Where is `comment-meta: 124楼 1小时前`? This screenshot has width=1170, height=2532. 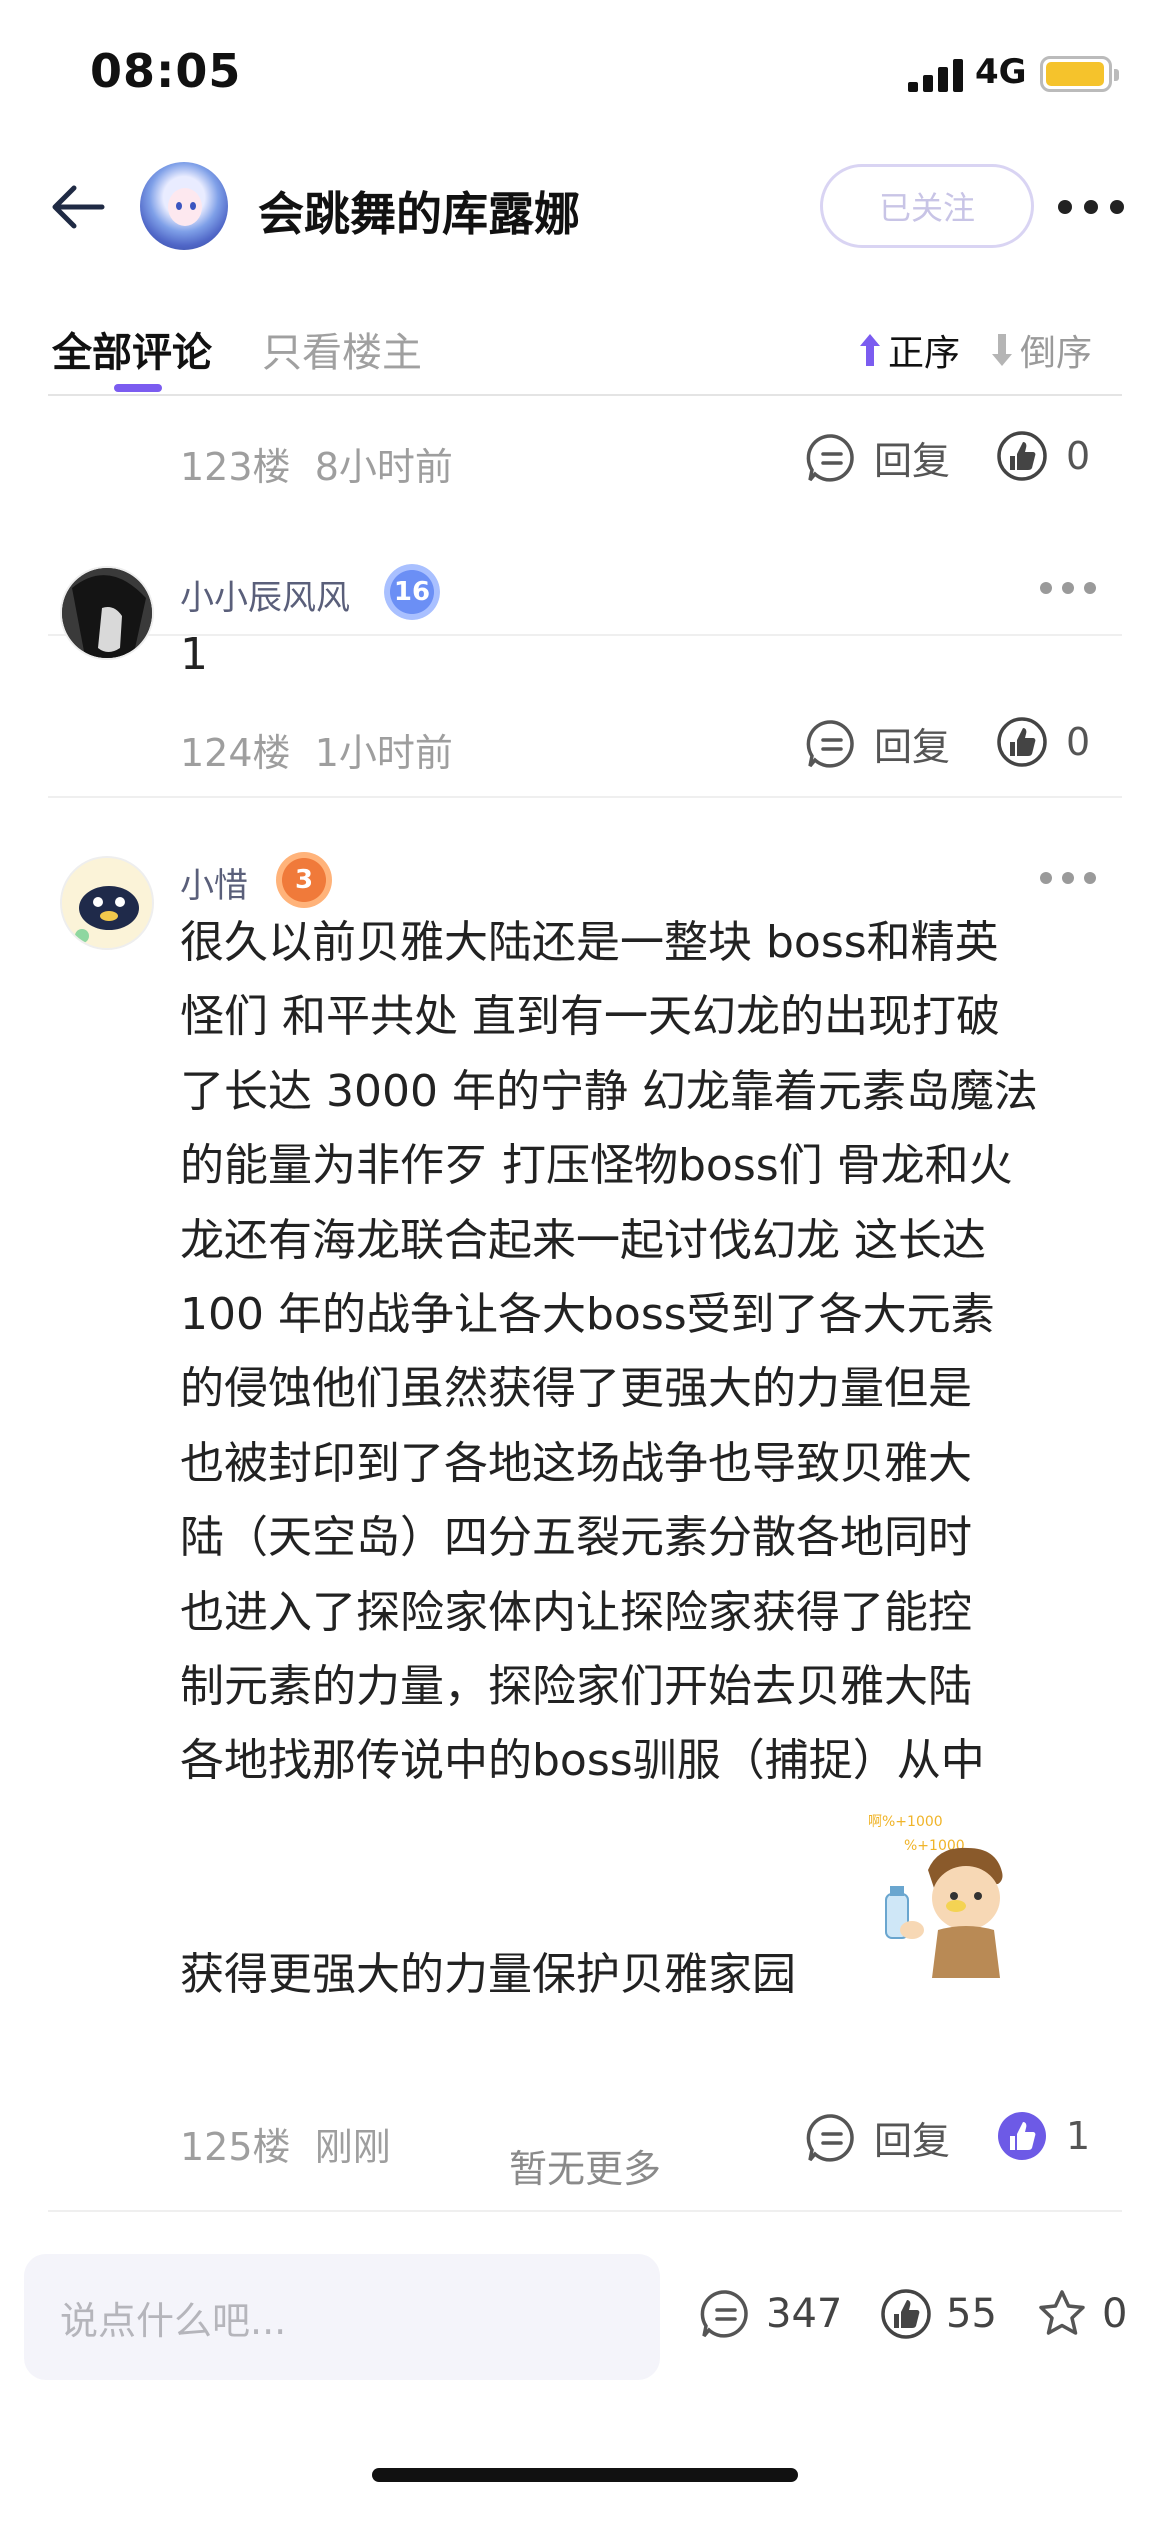 comment-meta: 124楼 1小时前 is located at coordinates (316, 749).